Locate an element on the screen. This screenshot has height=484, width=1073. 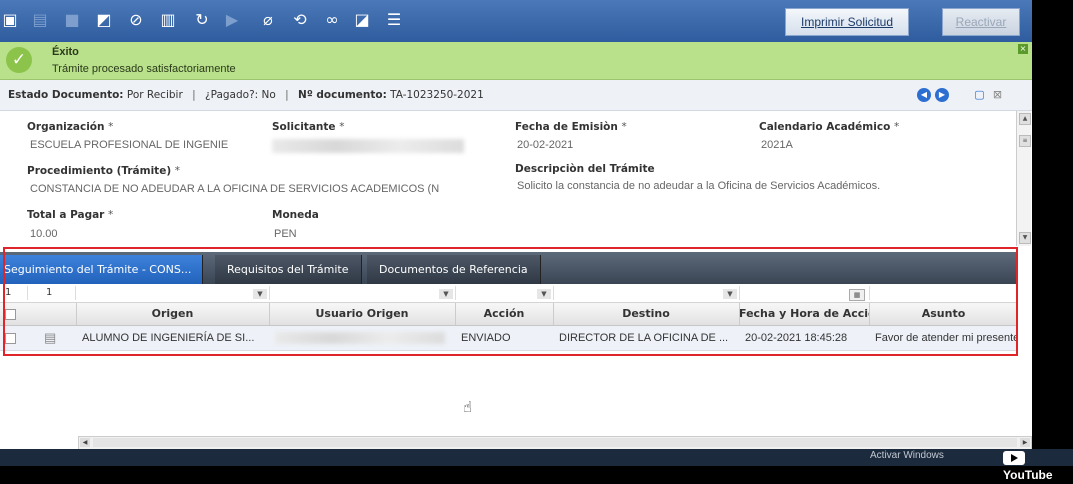
header-asunto: Asunto is located at coordinates (943, 314).